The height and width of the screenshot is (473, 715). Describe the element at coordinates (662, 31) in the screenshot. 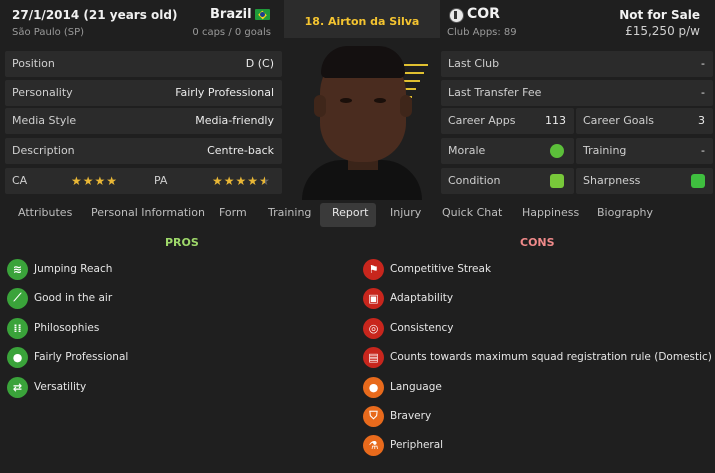

I see `wage: £15,250 p/w` at that location.